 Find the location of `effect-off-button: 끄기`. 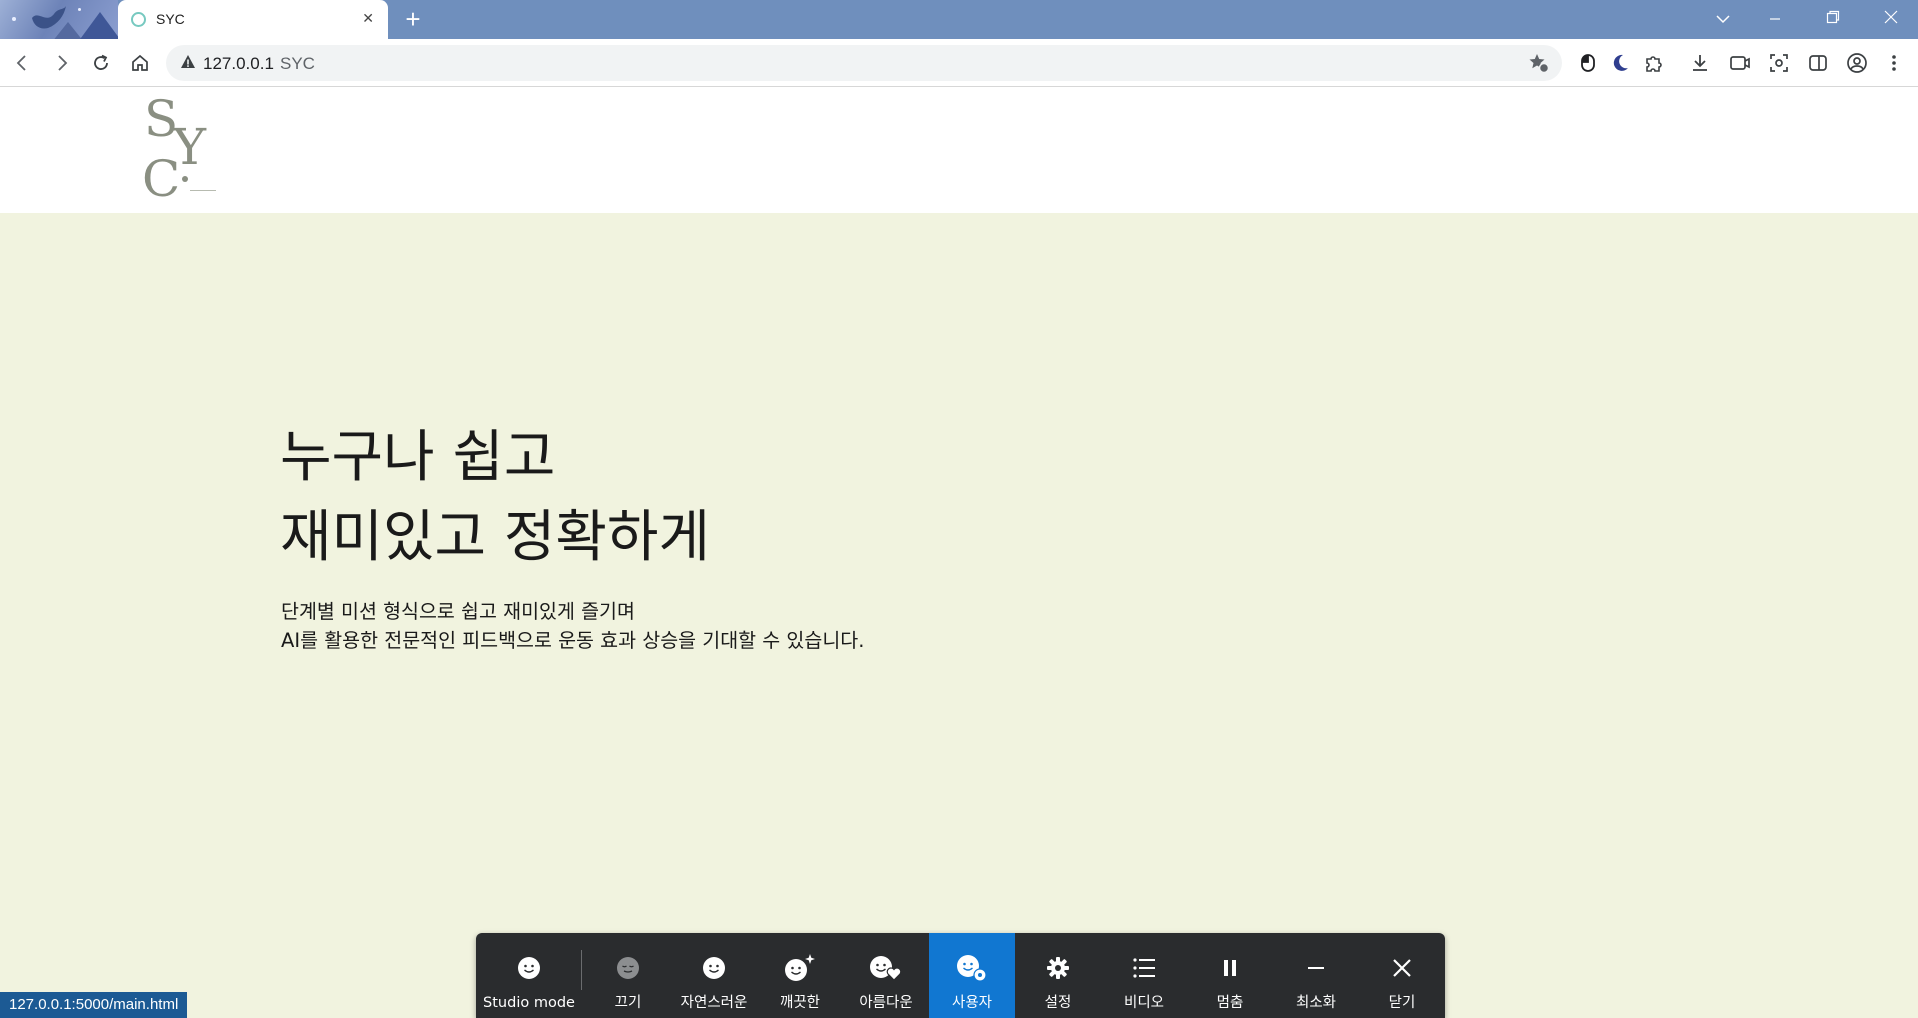

effect-off-button: 끄기 is located at coordinates (628, 975).